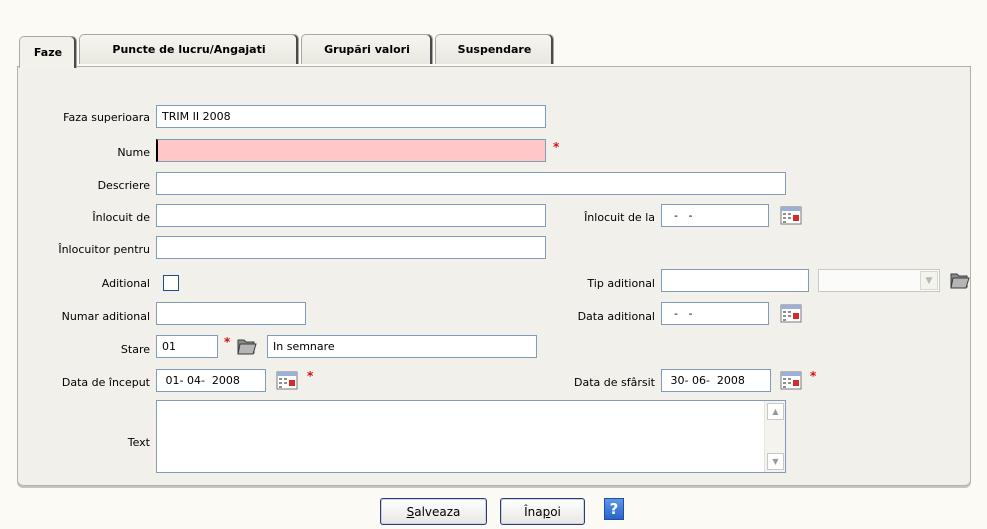  I want to click on nume-required-mark: *, so click(556, 147).